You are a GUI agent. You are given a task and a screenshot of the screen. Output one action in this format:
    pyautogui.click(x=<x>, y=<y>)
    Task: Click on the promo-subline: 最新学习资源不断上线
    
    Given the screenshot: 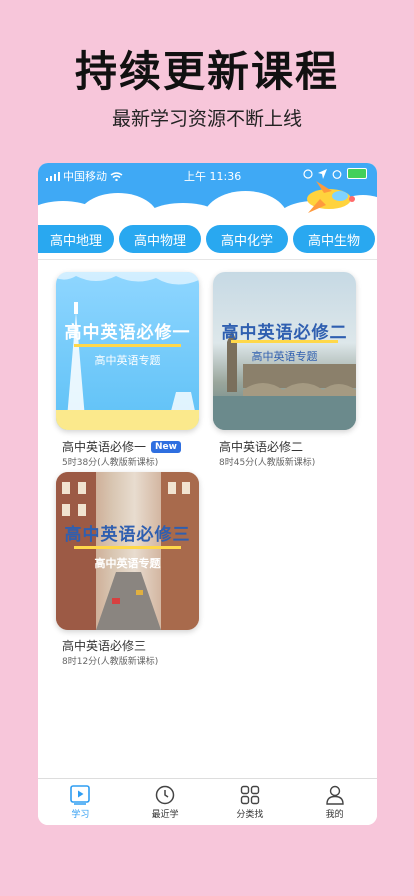 What is the action you would take?
    pyautogui.click(x=206, y=119)
    